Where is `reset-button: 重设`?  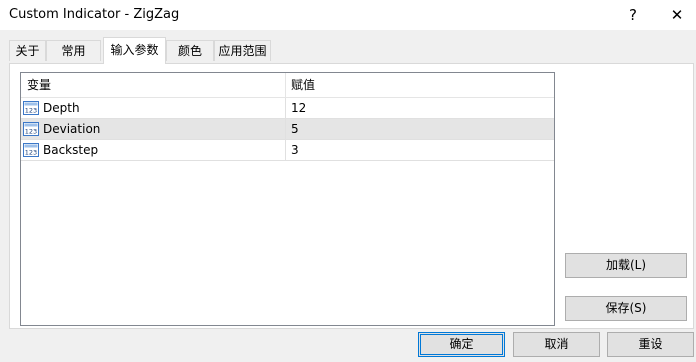 reset-button: 重设 is located at coordinates (650, 344).